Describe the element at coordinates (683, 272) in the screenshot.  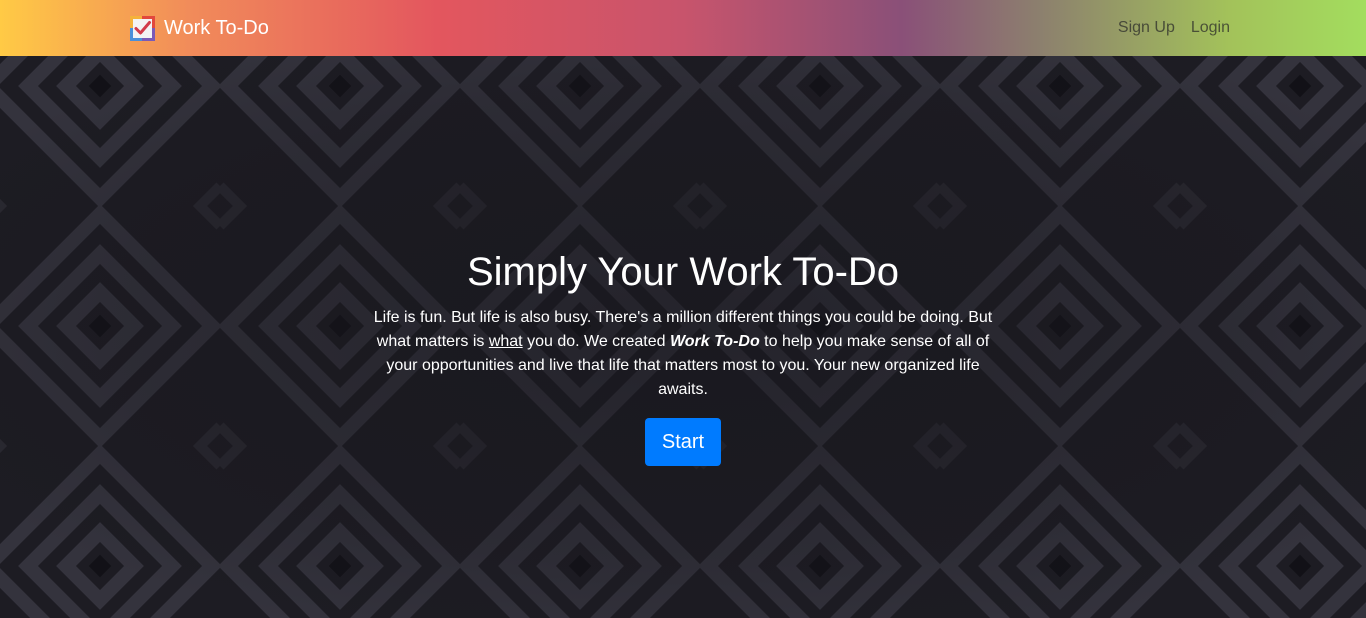
I see `hero-title: Simply Your Work To-Do` at that location.